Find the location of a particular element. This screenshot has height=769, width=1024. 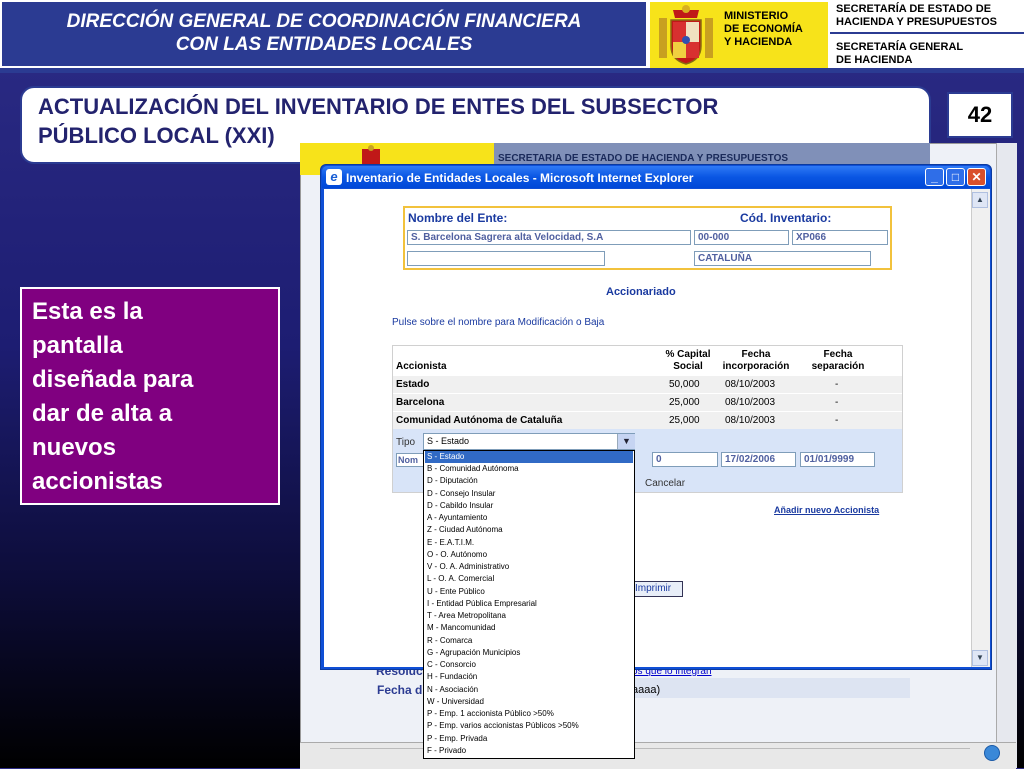

slide-title-line2: PÚBLICO LOCAL (XXI) is located at coordinates (156, 135).